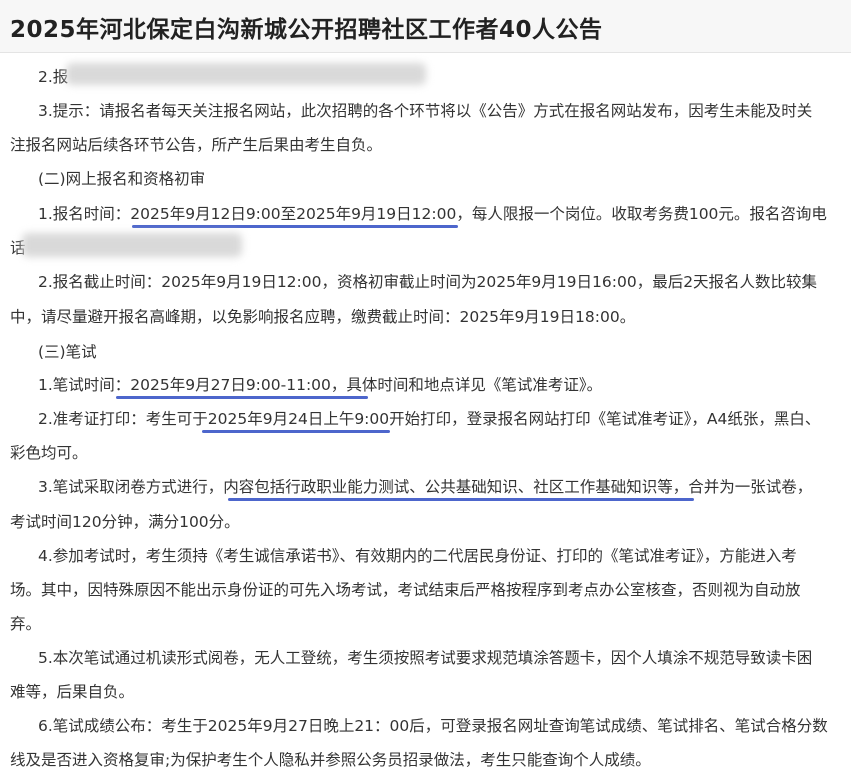  What do you see at coordinates (306, 30) in the screenshot?
I see `page-title: 2025年河北保定白沟新城公开招聘社区工作者40人公告` at bounding box center [306, 30].